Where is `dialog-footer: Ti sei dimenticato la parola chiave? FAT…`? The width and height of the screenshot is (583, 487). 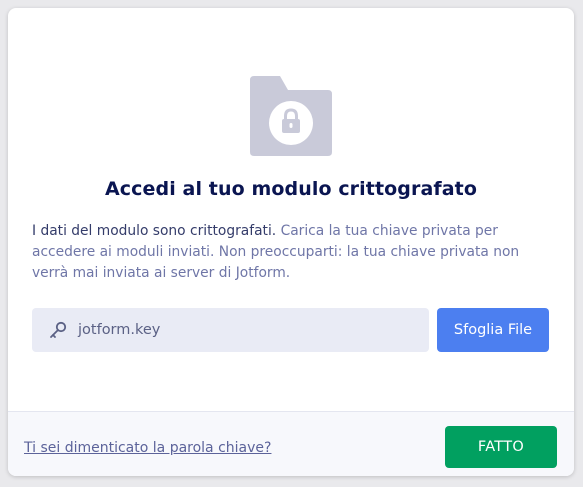 dialog-footer: Ti sei dimenticato la parola chiave? FAT… is located at coordinates (291, 443).